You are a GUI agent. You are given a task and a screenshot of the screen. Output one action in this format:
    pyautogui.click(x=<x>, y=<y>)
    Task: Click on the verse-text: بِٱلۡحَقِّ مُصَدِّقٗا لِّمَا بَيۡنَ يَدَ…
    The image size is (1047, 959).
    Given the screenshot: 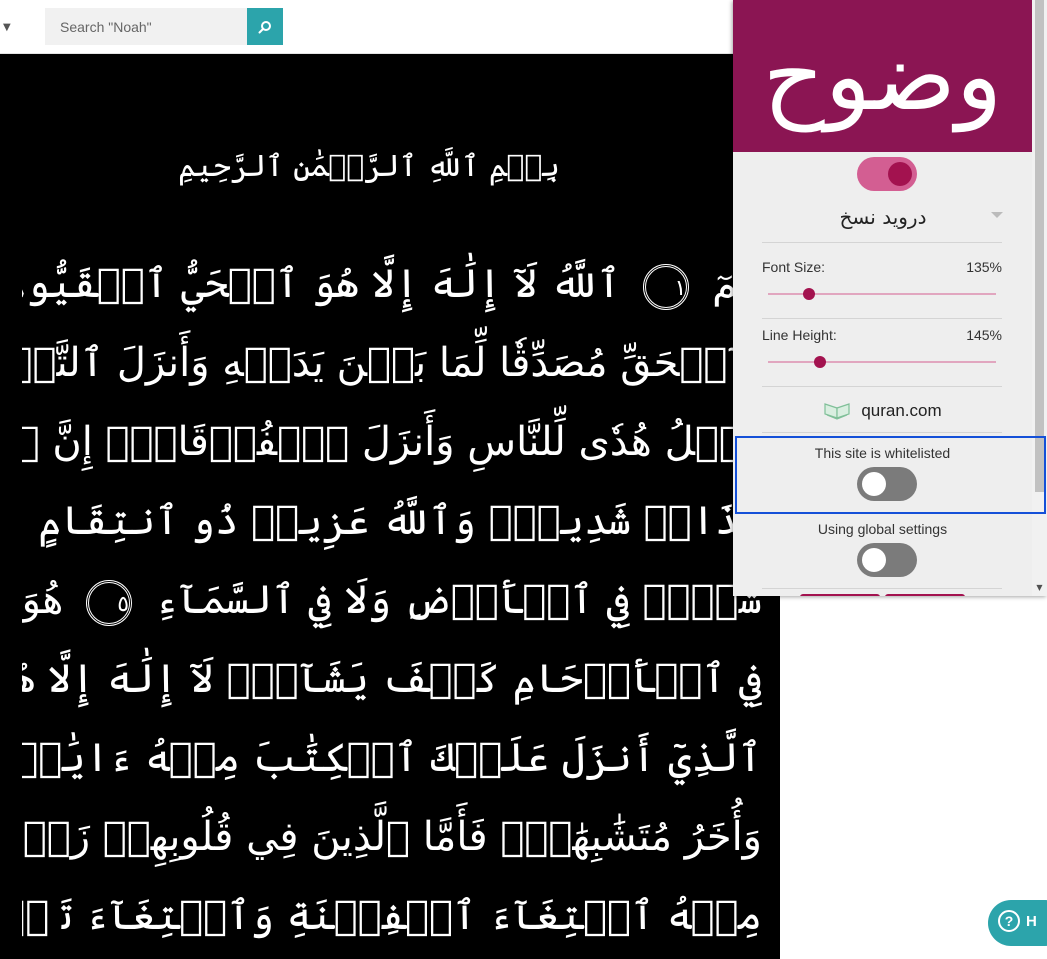 What is the action you would take?
    pyautogui.click(x=392, y=363)
    